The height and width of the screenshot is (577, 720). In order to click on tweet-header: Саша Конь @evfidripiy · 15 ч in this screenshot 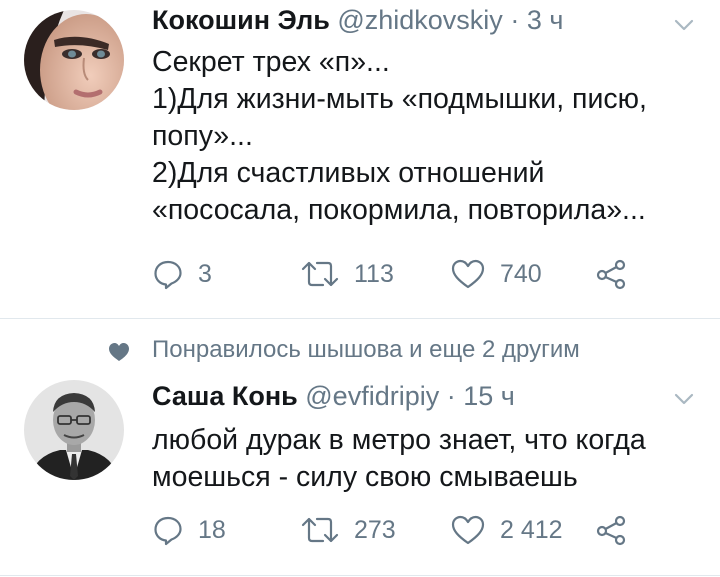, I will do `click(333, 396)`.